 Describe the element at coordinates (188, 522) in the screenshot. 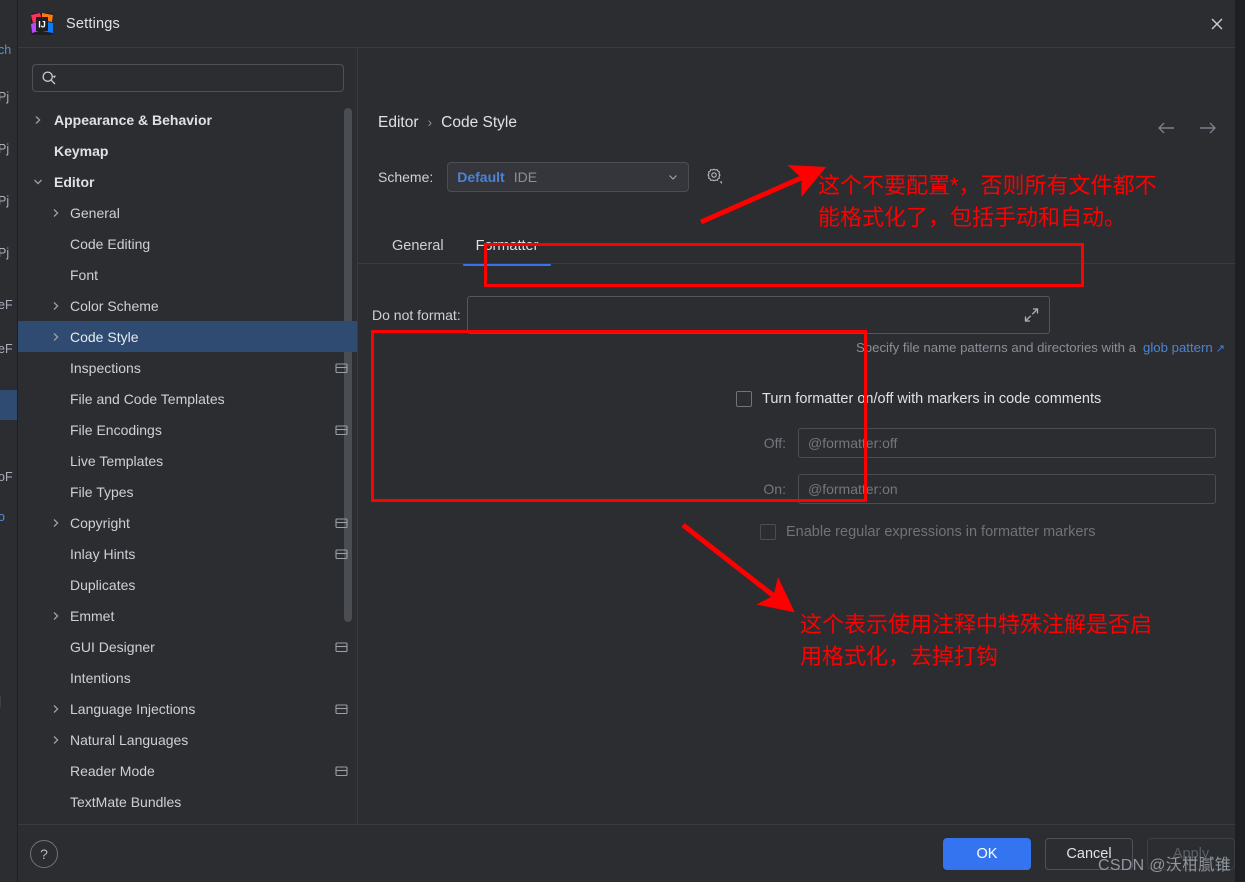

I see `sidebar-item-copyright: Copyright` at that location.